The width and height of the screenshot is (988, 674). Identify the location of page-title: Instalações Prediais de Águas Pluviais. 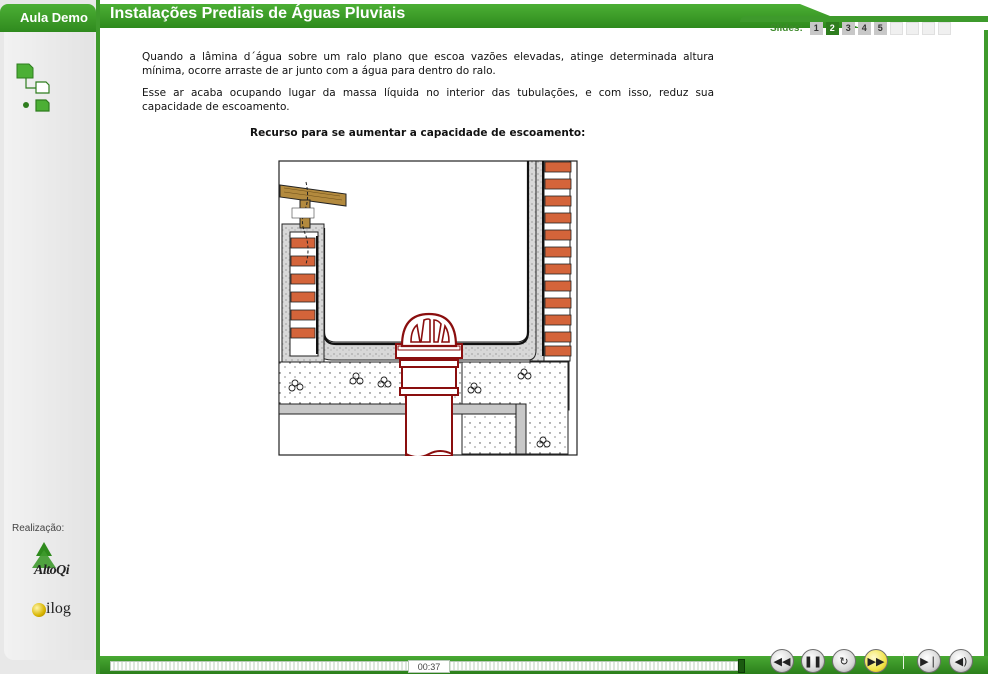
(258, 13).